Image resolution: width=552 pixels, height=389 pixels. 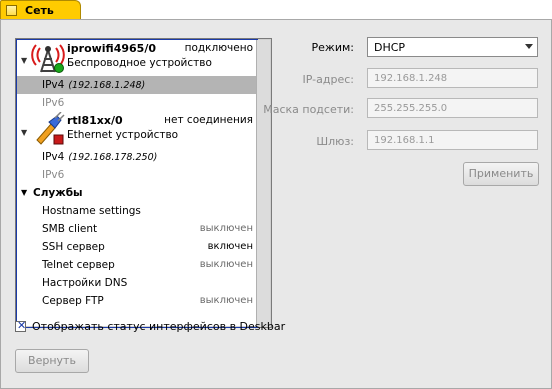 What do you see at coordinates (328, 79) in the screenshot?
I see `ip-label: IP-адрес:` at bounding box center [328, 79].